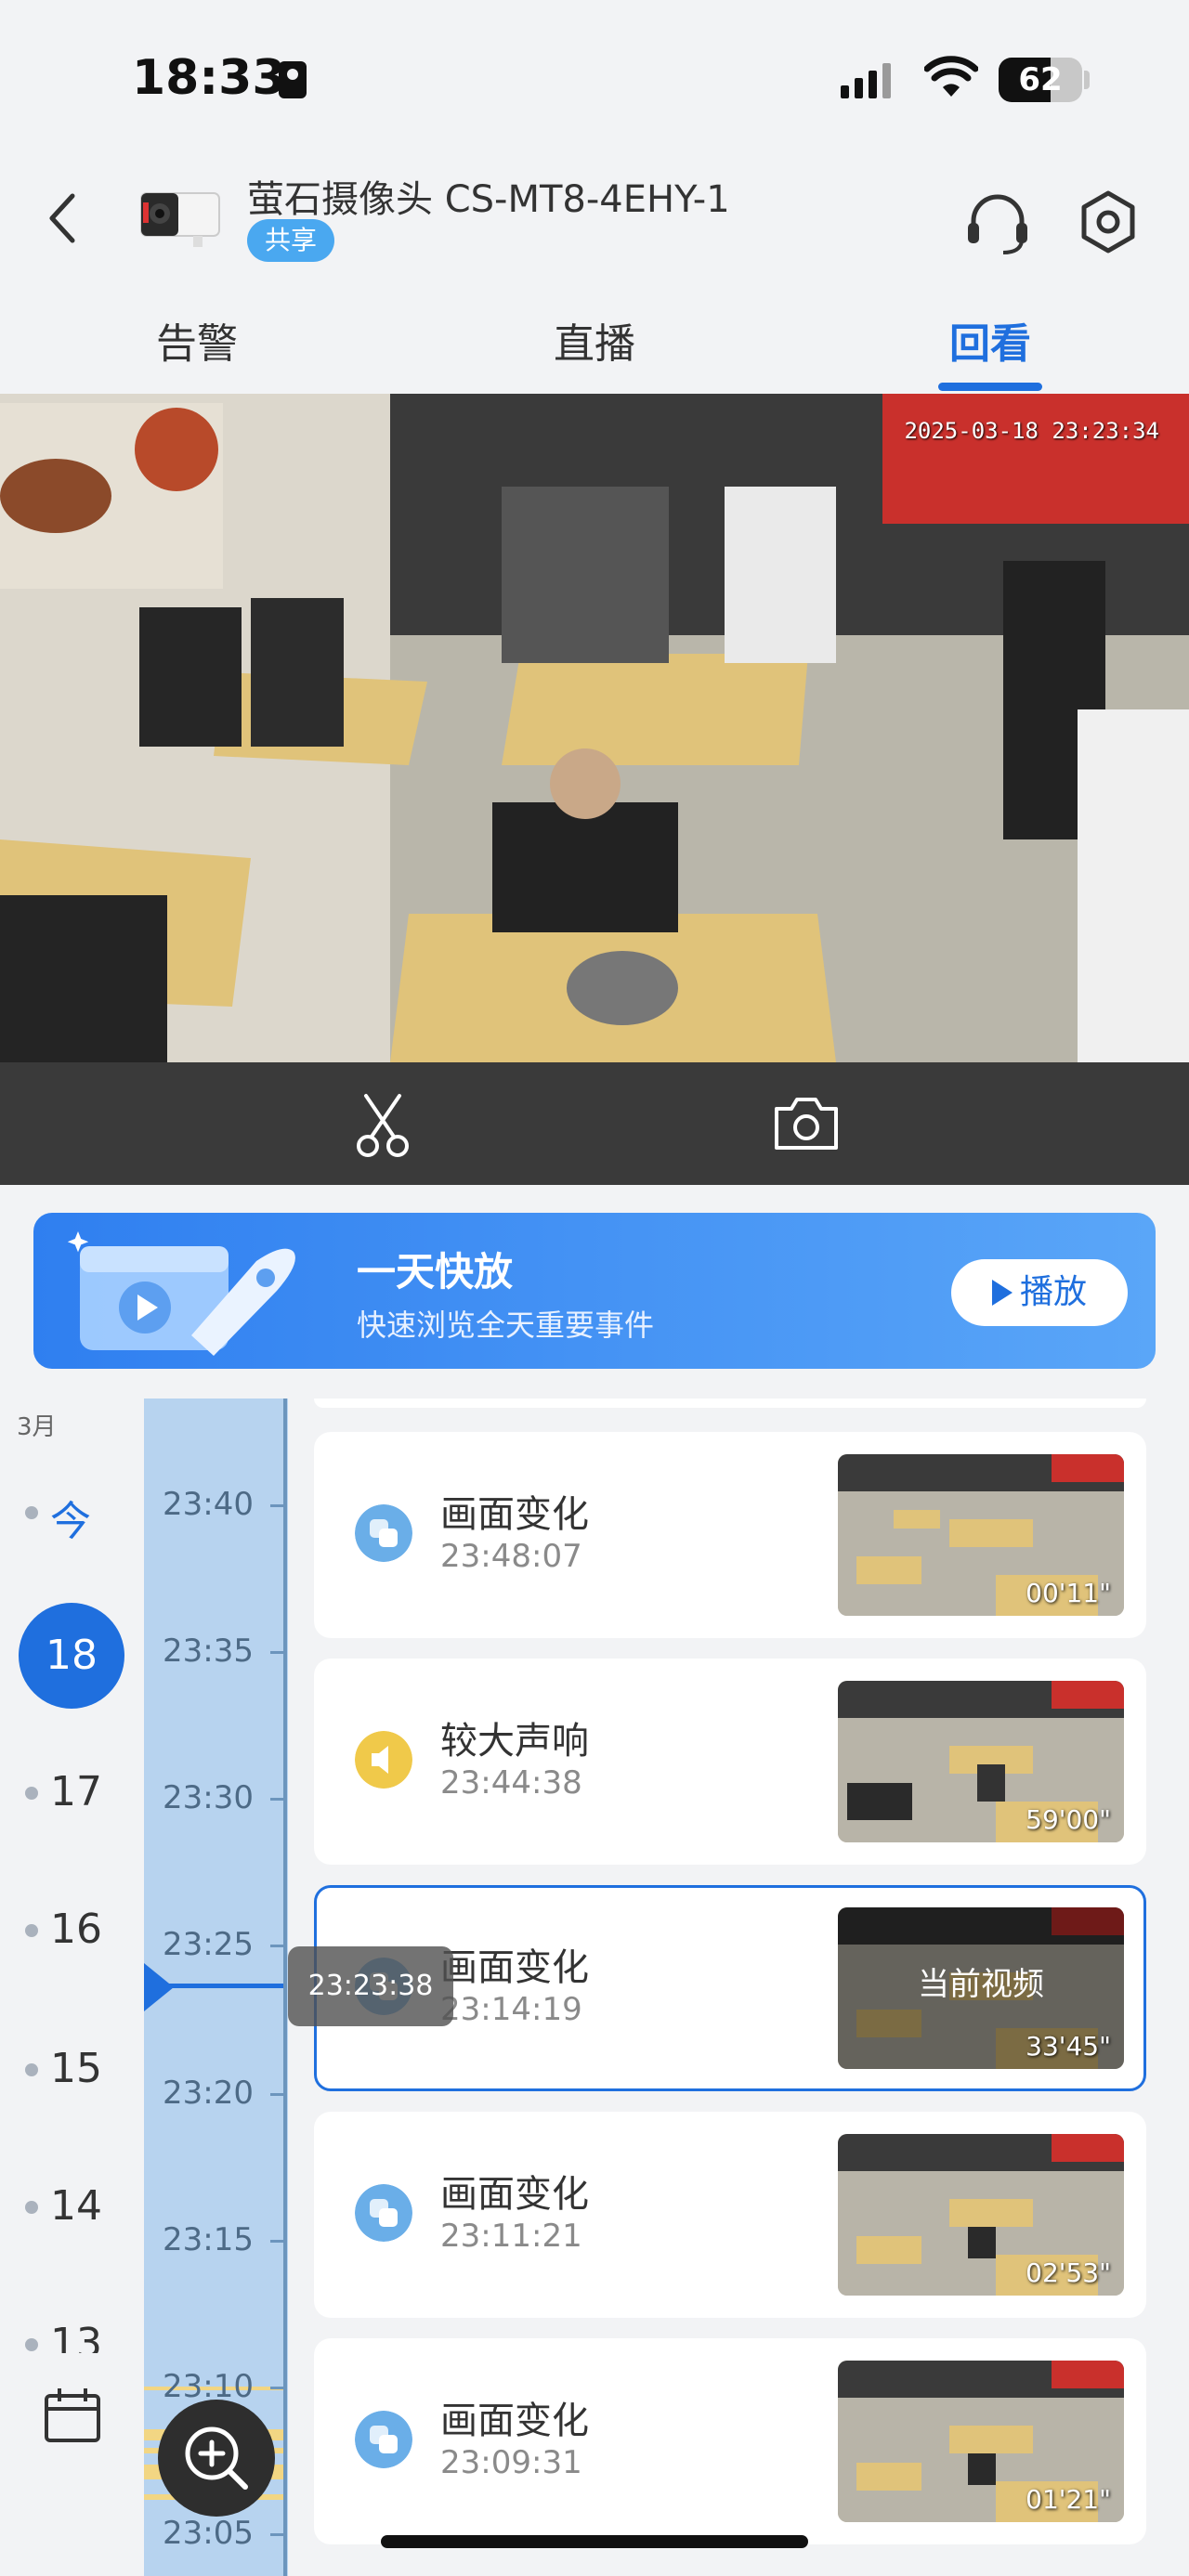  I want to click on device-name: 萤石摄像头 CS-MT8-4EHY-1, so click(489, 199).